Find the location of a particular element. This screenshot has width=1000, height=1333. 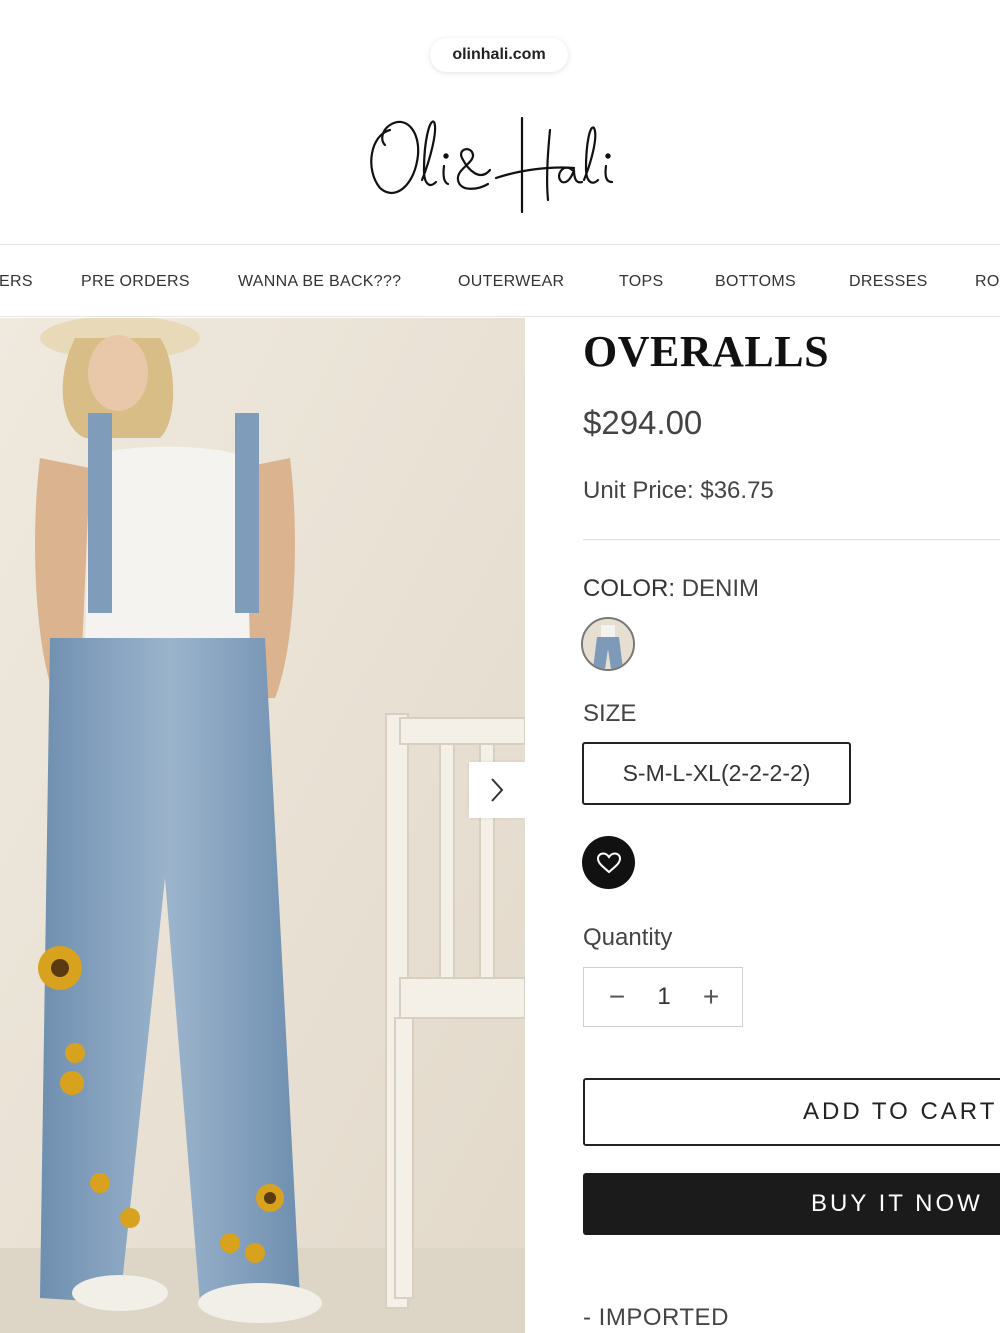

url-text: olinhali.com is located at coordinates (499, 54).